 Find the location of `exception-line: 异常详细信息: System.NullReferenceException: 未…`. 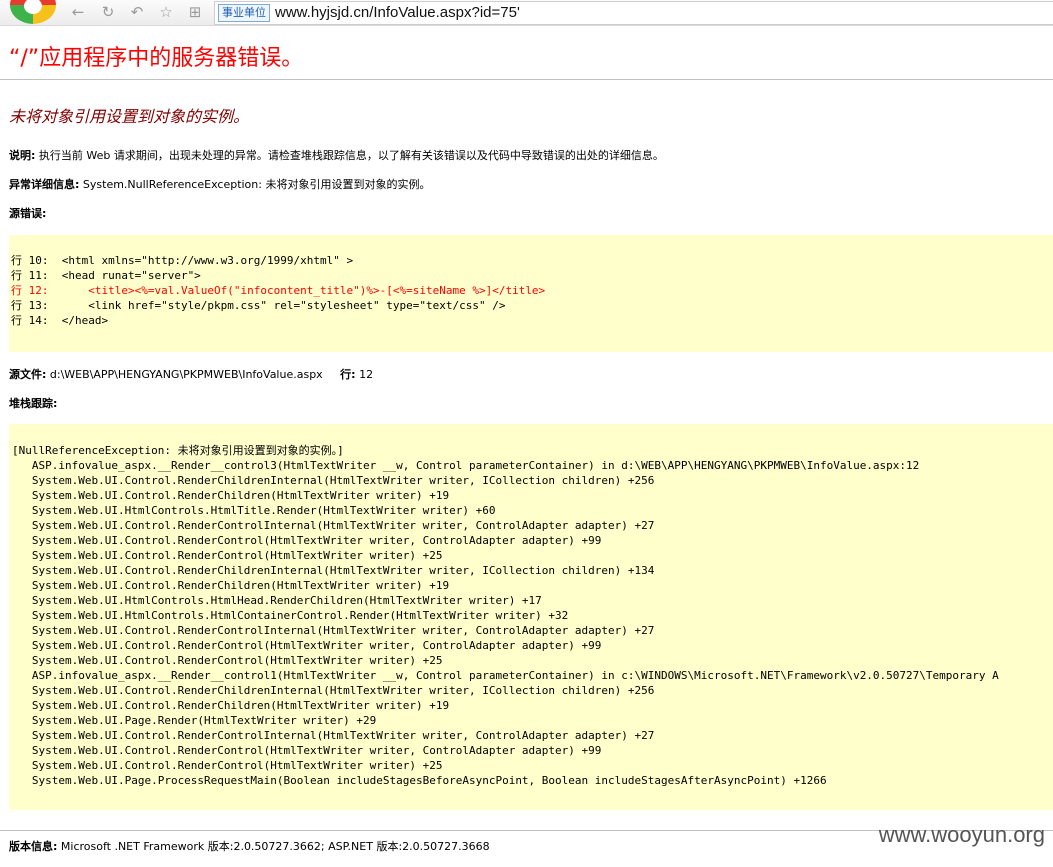

exception-line: 异常详细信息: System.NullReferenceException: 未… is located at coordinates (219, 184).